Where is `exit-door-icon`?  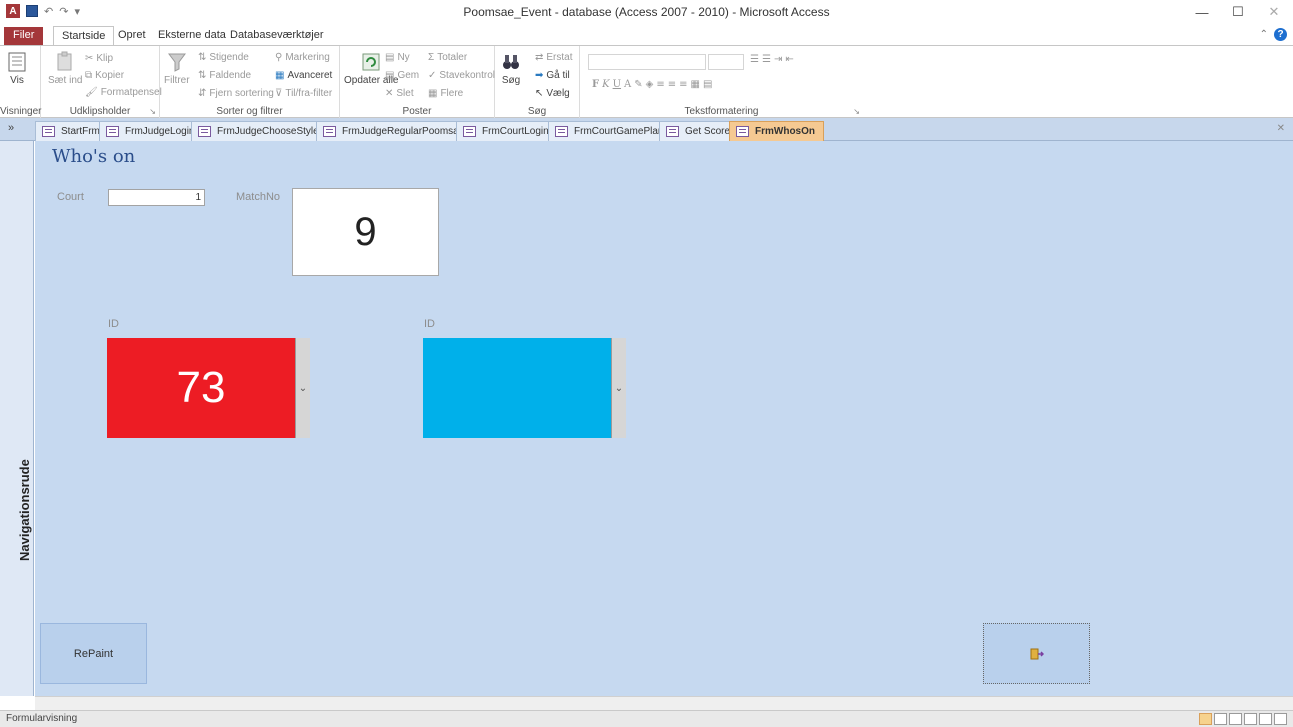 exit-door-icon is located at coordinates (1037, 653).